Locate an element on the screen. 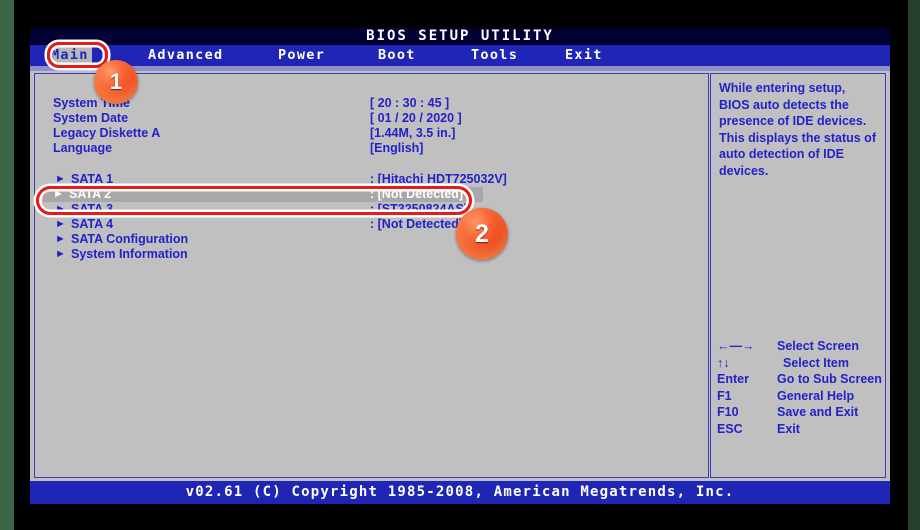 The image size is (920, 530). menu-separator is located at coordinates (460, 68).